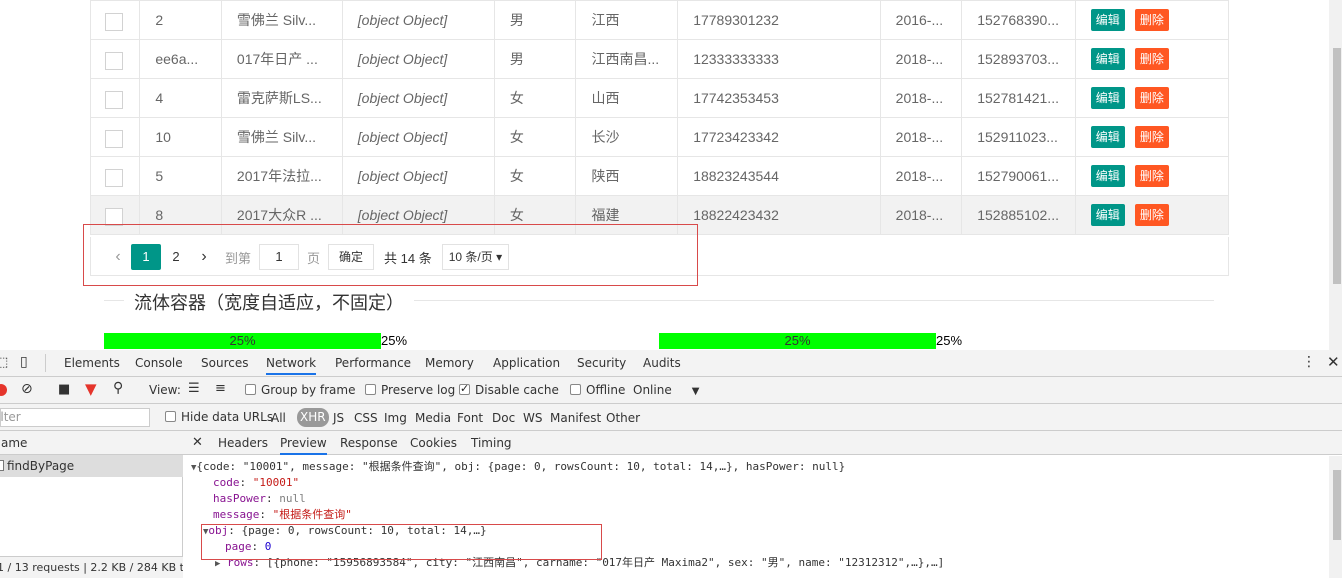 The height and width of the screenshot is (578, 1342). Describe the element at coordinates (180, 98) in the screenshot. I see `row-id: 4` at that location.